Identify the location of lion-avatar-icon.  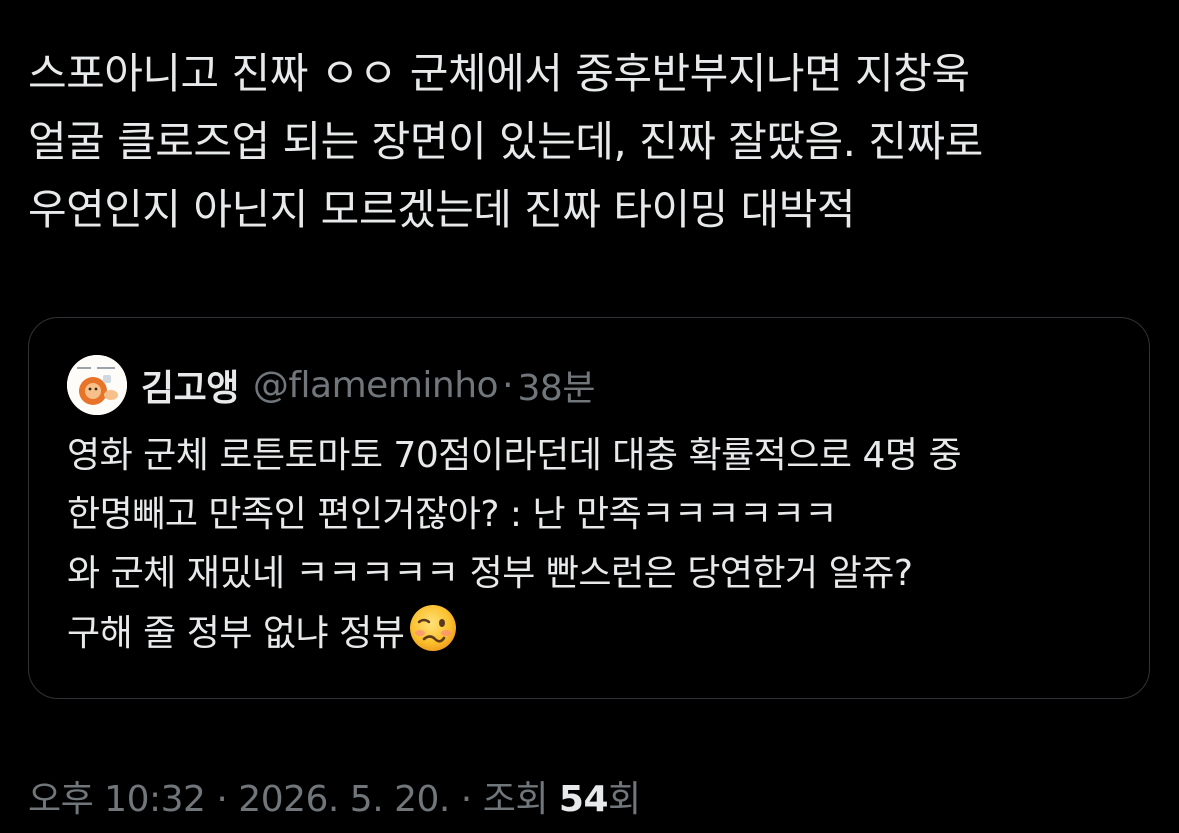
(97, 385).